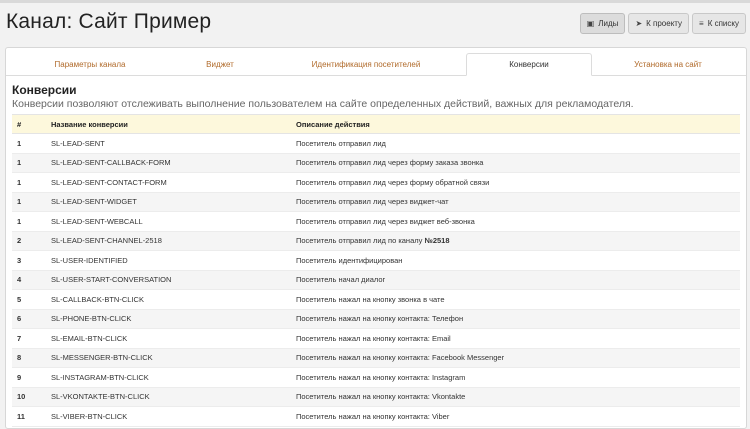  What do you see at coordinates (31, 241) in the screenshot?
I see `row-number: 2` at bounding box center [31, 241].